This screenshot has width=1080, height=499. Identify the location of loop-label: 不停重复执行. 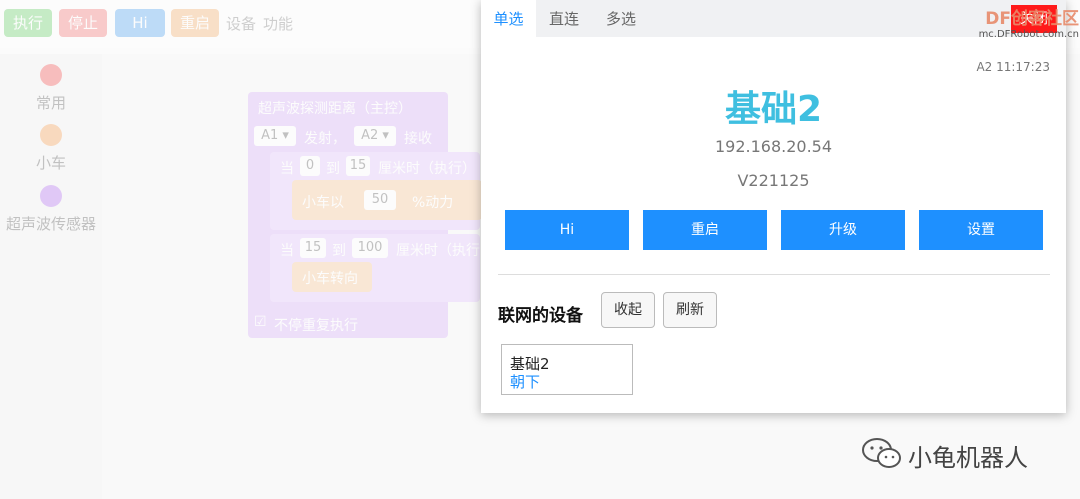
(316, 326).